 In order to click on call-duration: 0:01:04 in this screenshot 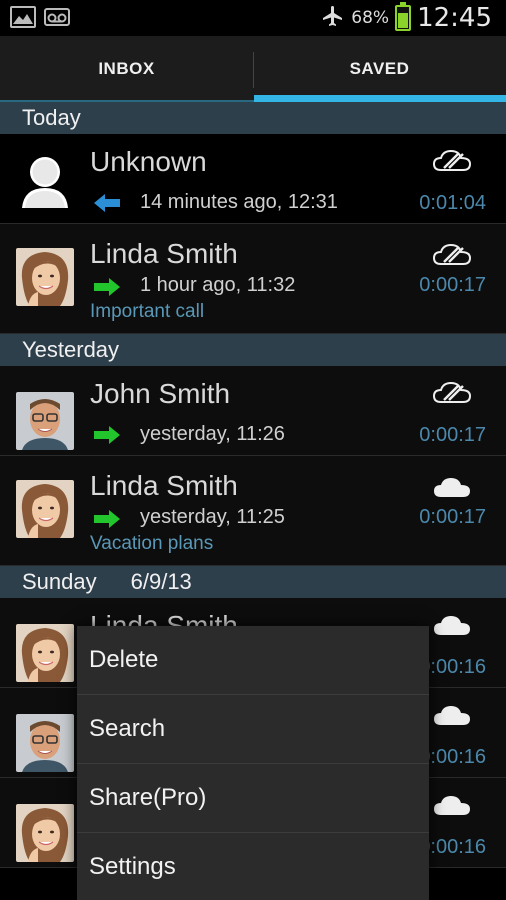, I will do `click(452, 203)`.